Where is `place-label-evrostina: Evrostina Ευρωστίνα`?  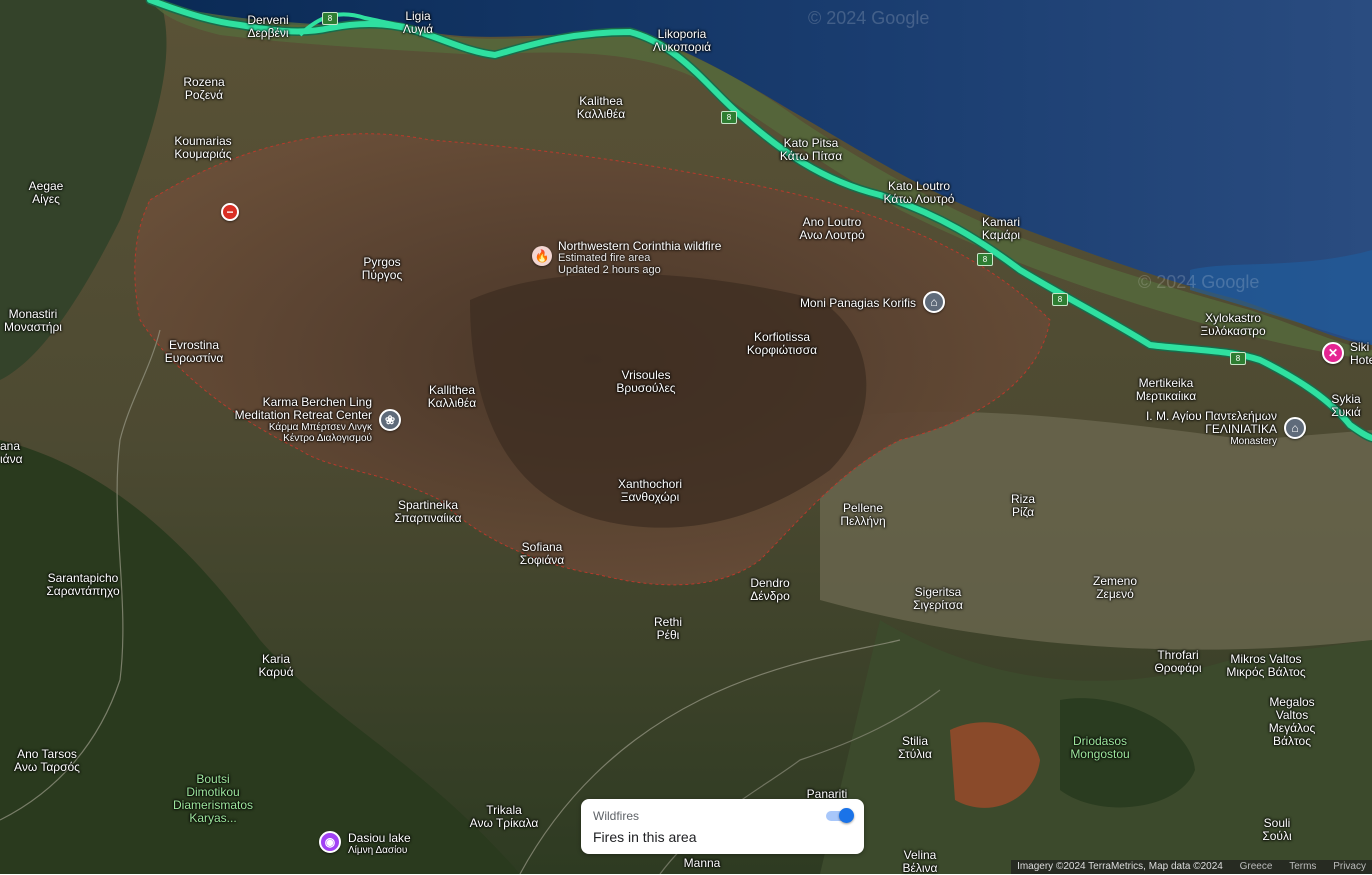
place-label-evrostina: Evrostina Ευρωστίνα is located at coordinates (194, 352).